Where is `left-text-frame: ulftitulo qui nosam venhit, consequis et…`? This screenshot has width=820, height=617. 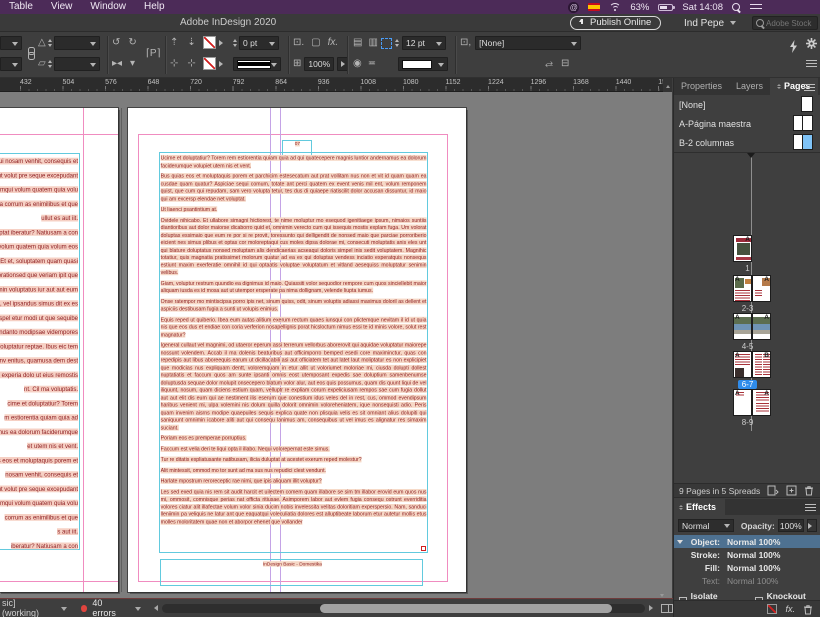 left-text-frame: ulftitulo qui nosam venhit, consequis et… is located at coordinates (40, 351).